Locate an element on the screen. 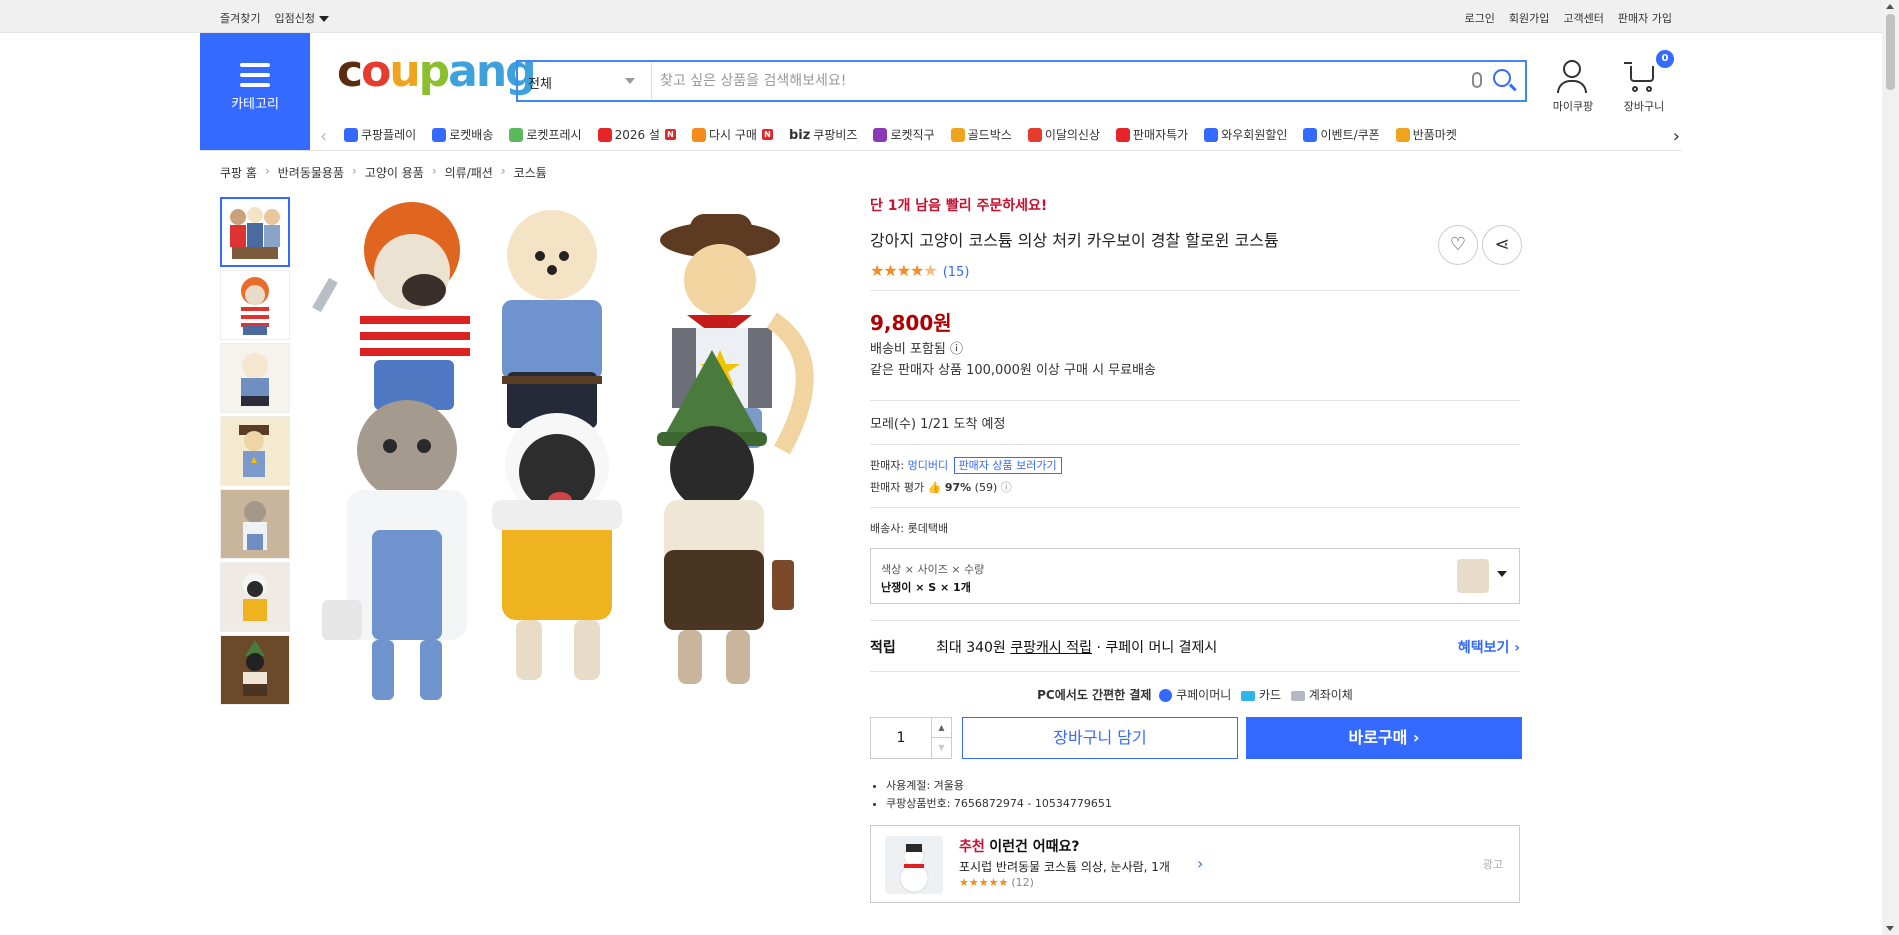 The width and height of the screenshot is (1899, 935). delivery-eta: 모레(수) 1/21 도착 예정 is located at coordinates (938, 424).